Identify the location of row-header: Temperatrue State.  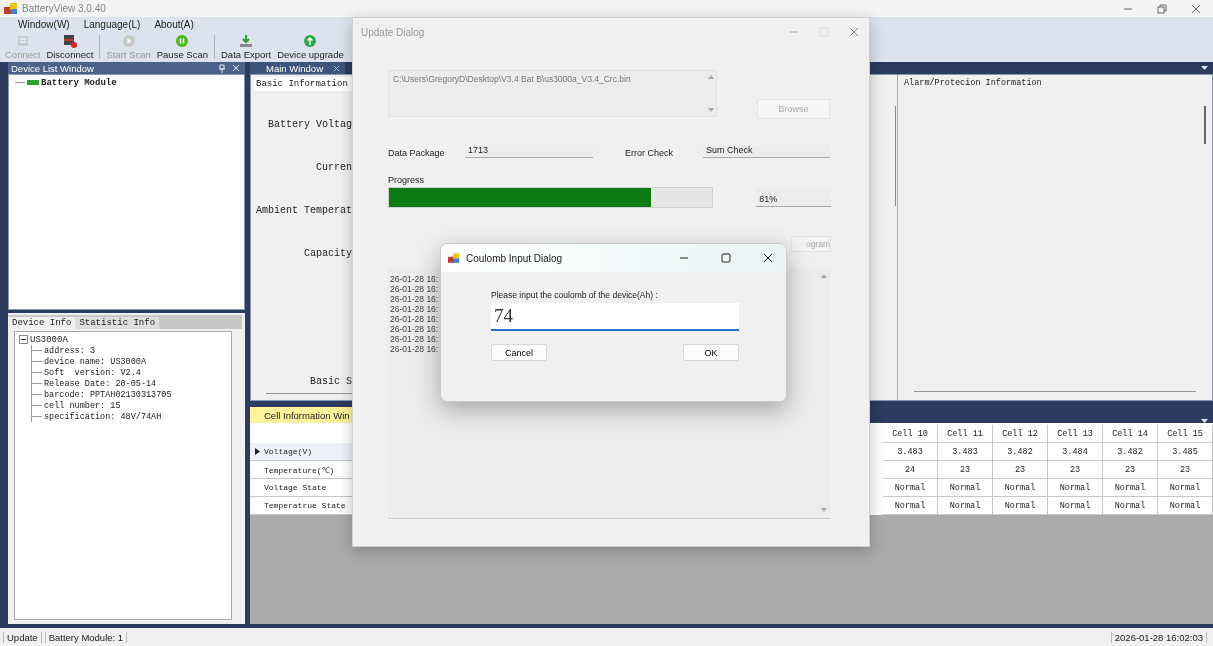
(305, 505).